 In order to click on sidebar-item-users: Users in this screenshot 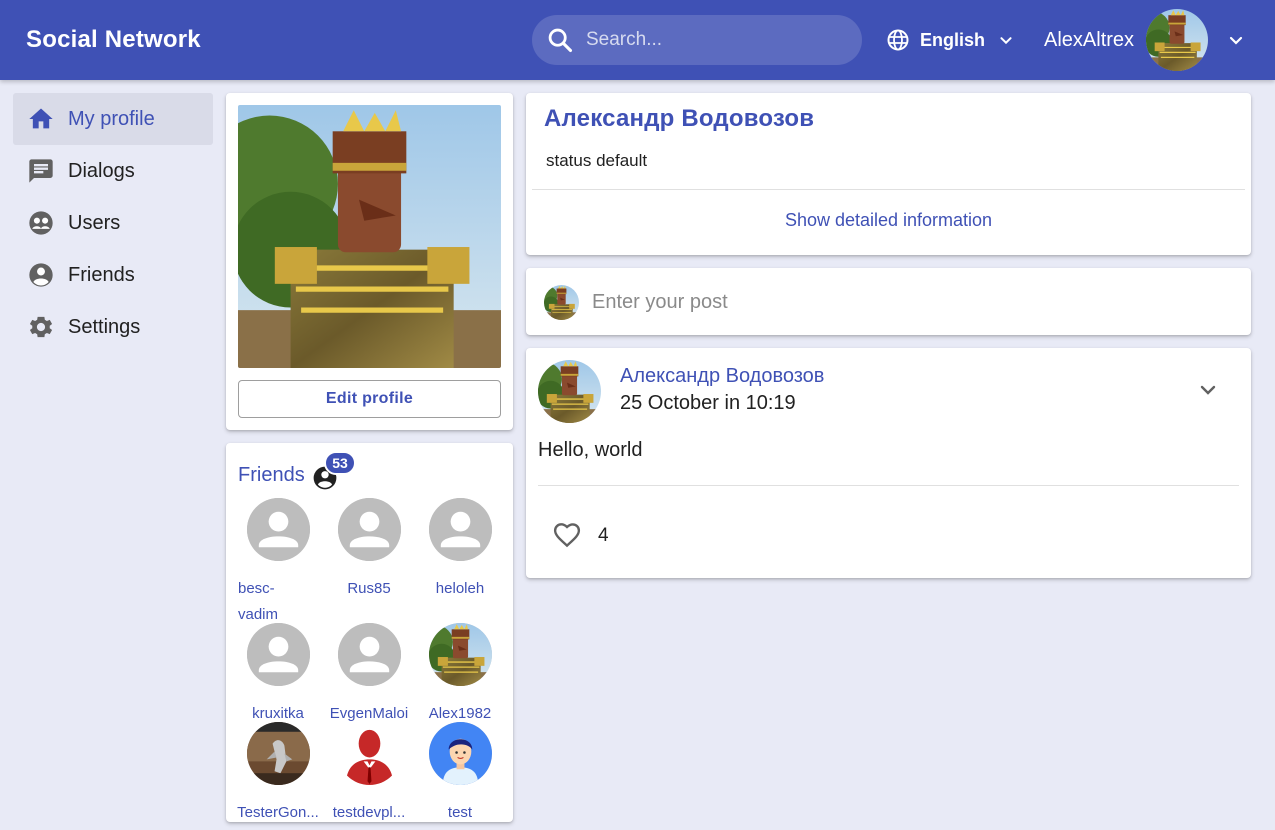, I will do `click(113, 223)`.